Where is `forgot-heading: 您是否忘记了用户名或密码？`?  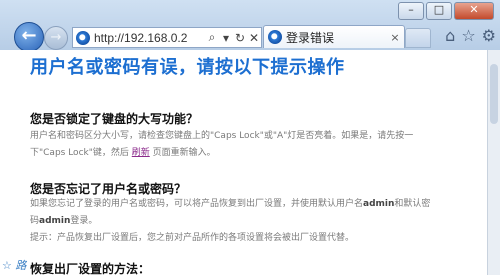
forgot-heading: 您是否忘记了用户名或密码？ is located at coordinates (108, 189).